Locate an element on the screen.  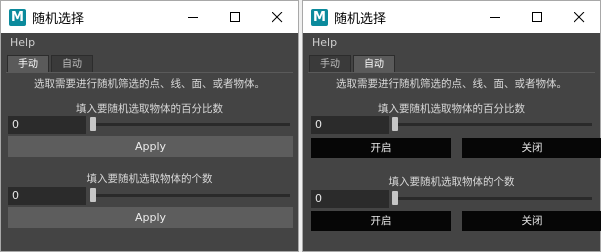
count-apply-button: Apply is located at coordinates (150, 217).